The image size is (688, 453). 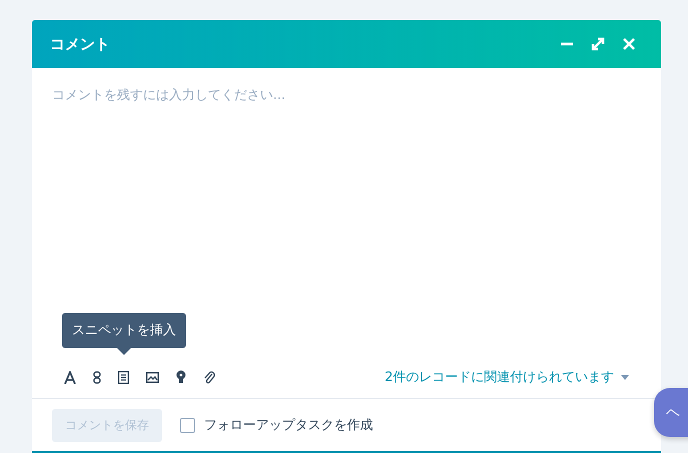 I want to click on link-icon, so click(x=97, y=377).